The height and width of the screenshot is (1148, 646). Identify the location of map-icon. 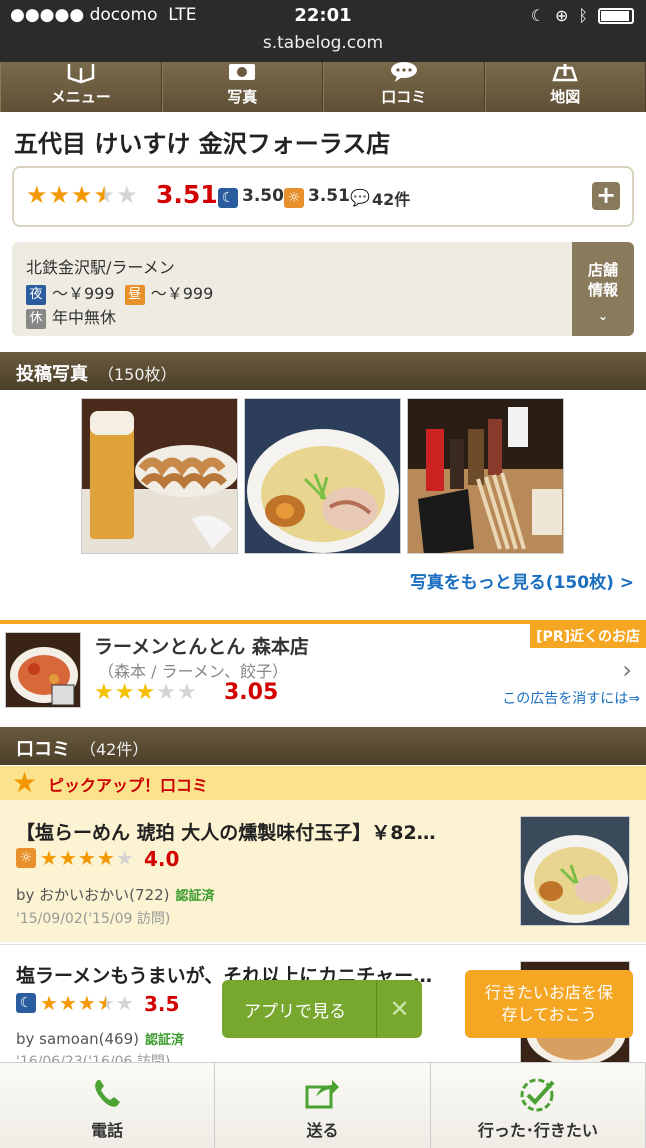
(566, 74).